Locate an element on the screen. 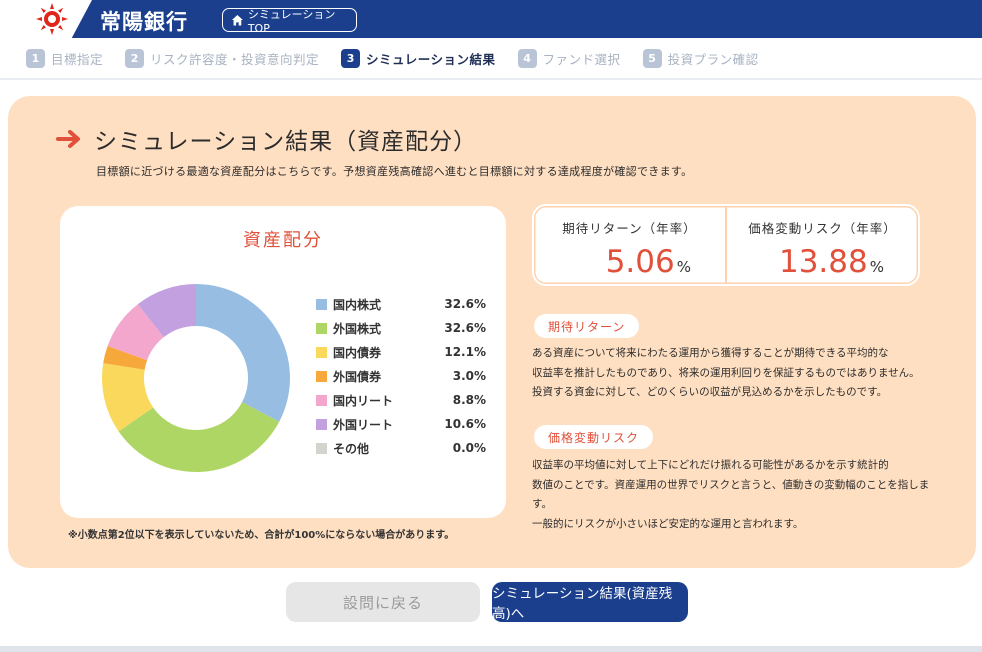 The width and height of the screenshot is (982, 652). step-number: 3 is located at coordinates (351, 58).